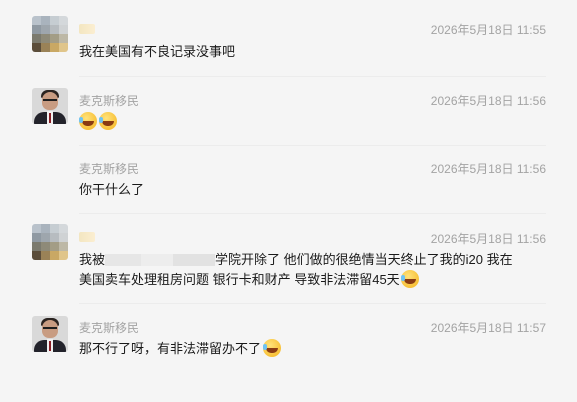 The image size is (577, 402). Describe the element at coordinates (170, 348) in the screenshot. I see `text-fragment: 那不行了呀，有非法滞留办不了` at that location.